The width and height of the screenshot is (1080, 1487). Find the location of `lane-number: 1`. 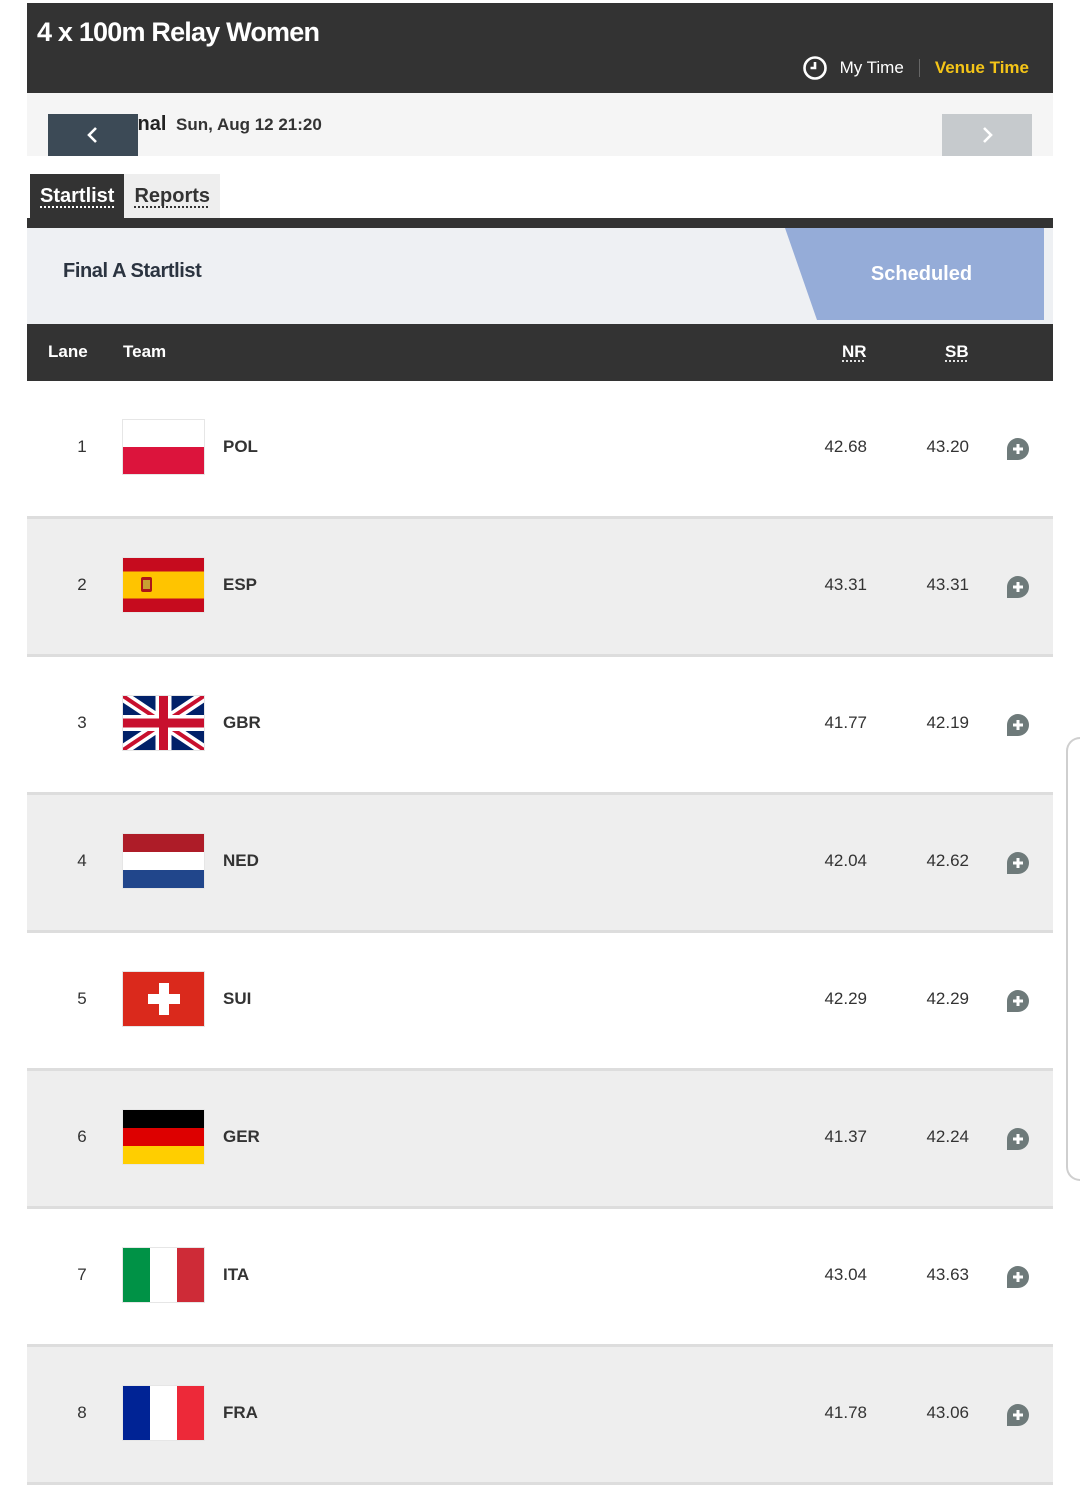

lane-number: 1 is located at coordinates (82, 446).